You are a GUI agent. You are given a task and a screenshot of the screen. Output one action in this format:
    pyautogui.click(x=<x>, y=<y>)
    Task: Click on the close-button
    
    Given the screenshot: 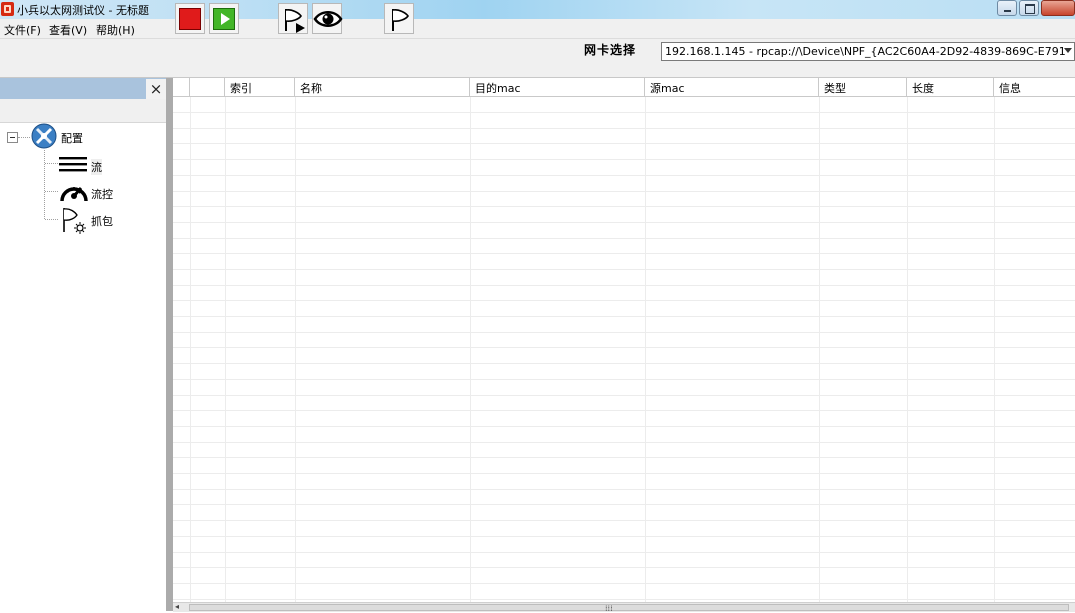 What is the action you would take?
    pyautogui.click(x=1058, y=8)
    